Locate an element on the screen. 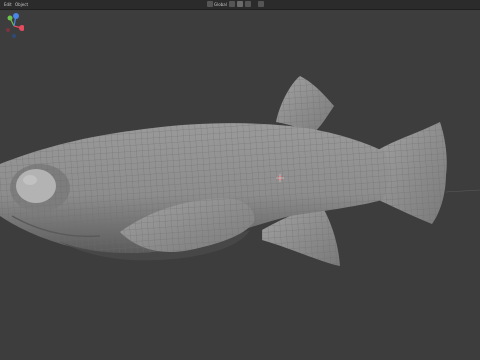  overlays-icon is located at coordinates (261, 4).